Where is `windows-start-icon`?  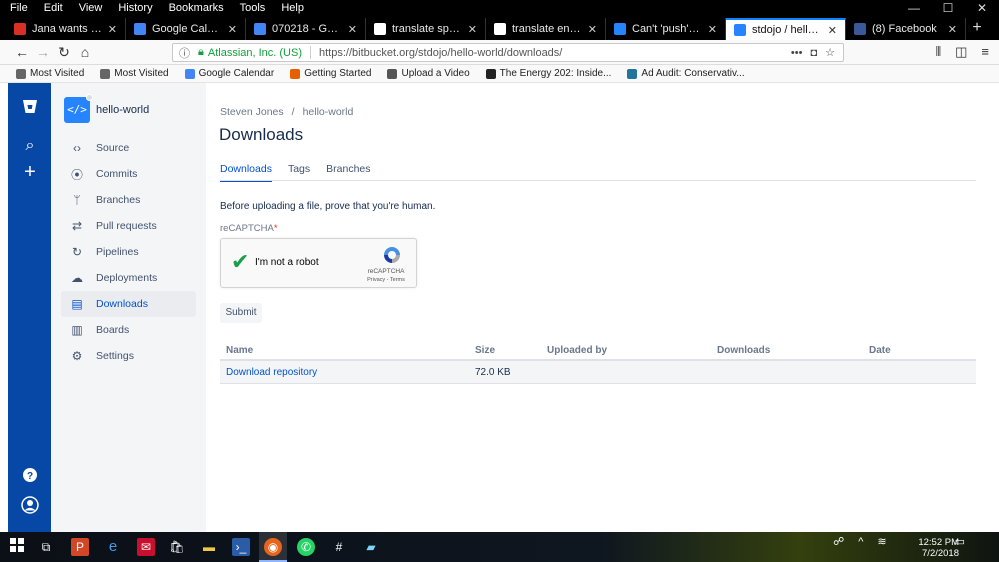 windows-start-icon is located at coordinates (17, 547).